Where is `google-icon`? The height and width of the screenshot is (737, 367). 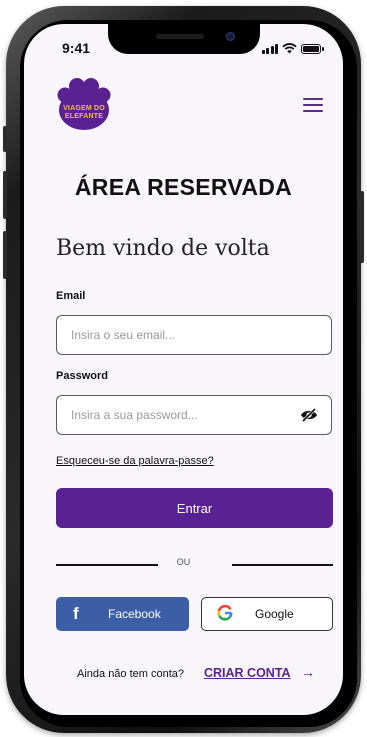
google-icon is located at coordinates (225, 613).